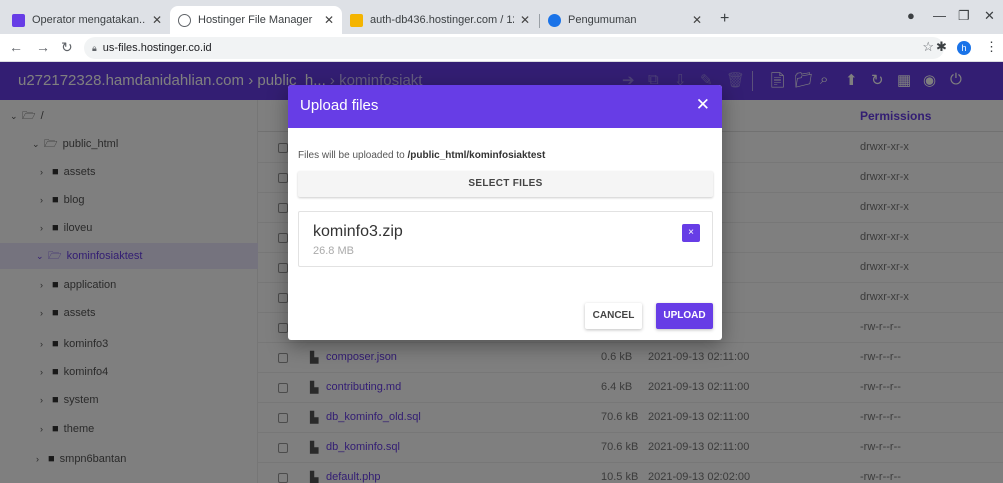 The image size is (1003, 483). I want to click on browser-tab-operator: Operator mengatakan... ✕, so click(87, 20).